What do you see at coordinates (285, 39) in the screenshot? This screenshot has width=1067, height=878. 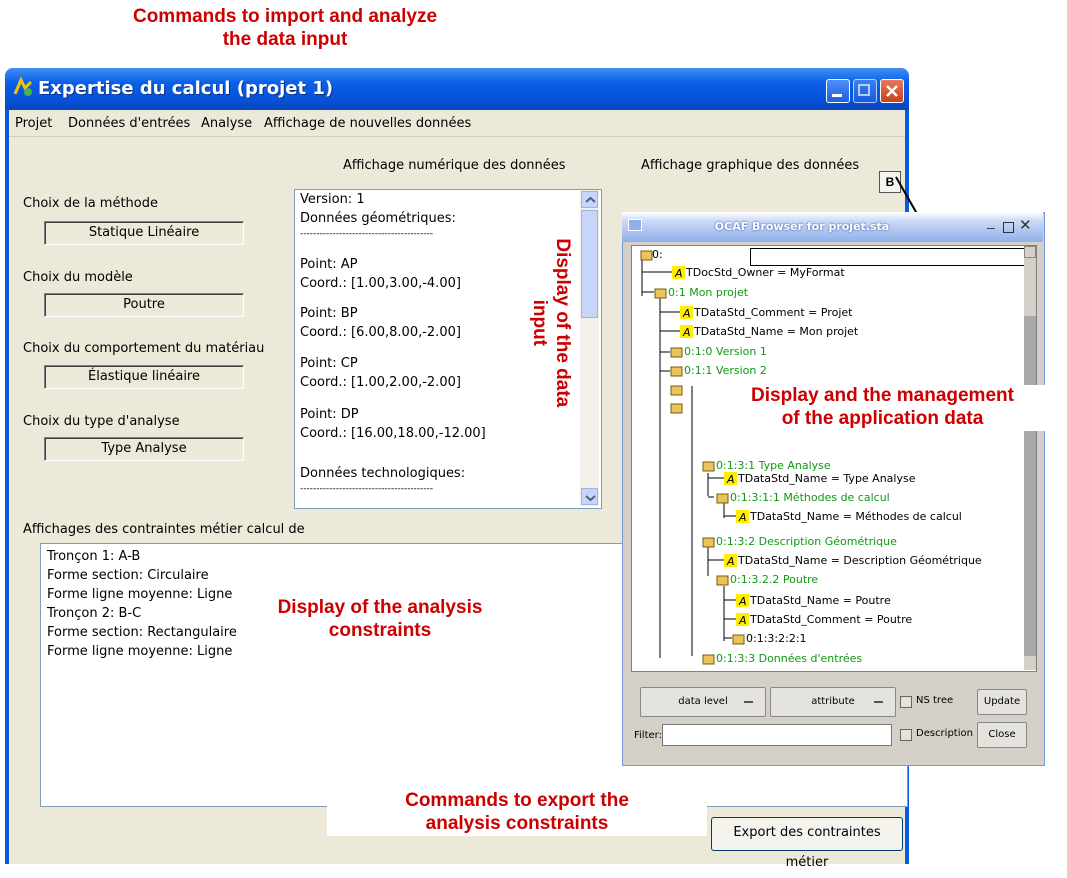 I see `annotation-import-line2: the data input` at bounding box center [285, 39].